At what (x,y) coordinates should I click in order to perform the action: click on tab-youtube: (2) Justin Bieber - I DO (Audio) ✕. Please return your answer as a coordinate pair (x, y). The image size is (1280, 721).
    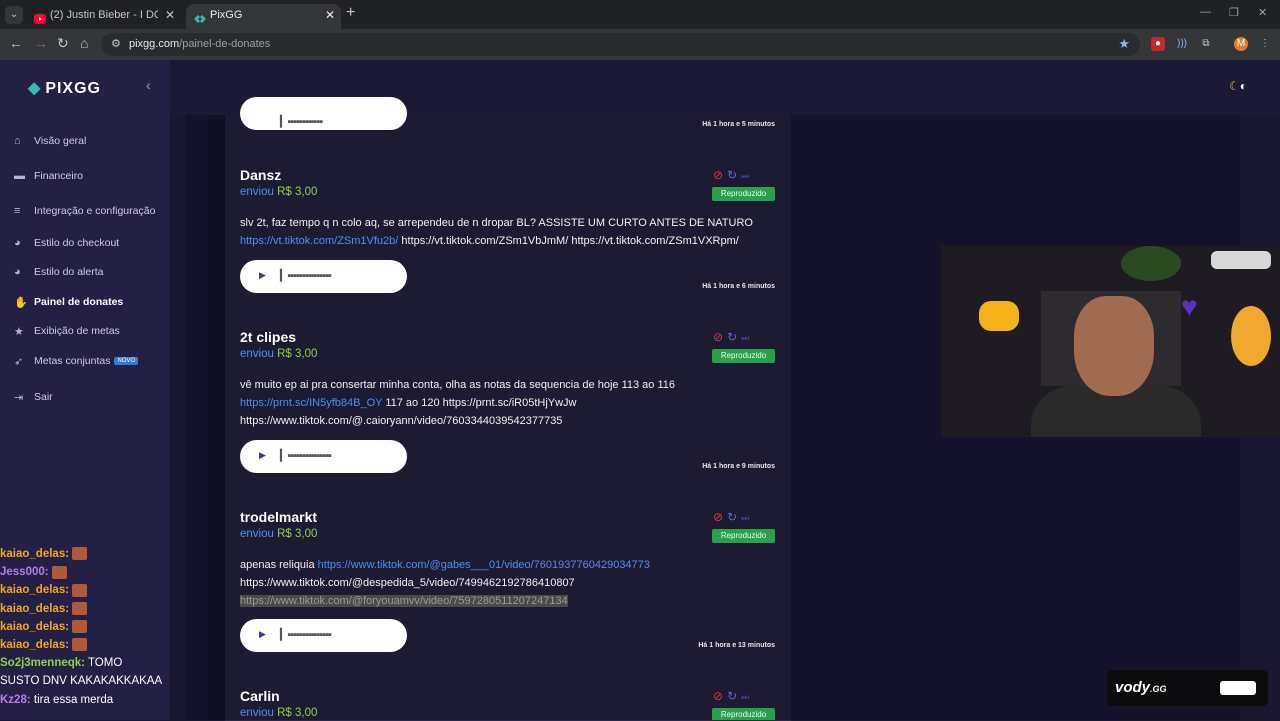
    Looking at the image, I should click on (103, 16).